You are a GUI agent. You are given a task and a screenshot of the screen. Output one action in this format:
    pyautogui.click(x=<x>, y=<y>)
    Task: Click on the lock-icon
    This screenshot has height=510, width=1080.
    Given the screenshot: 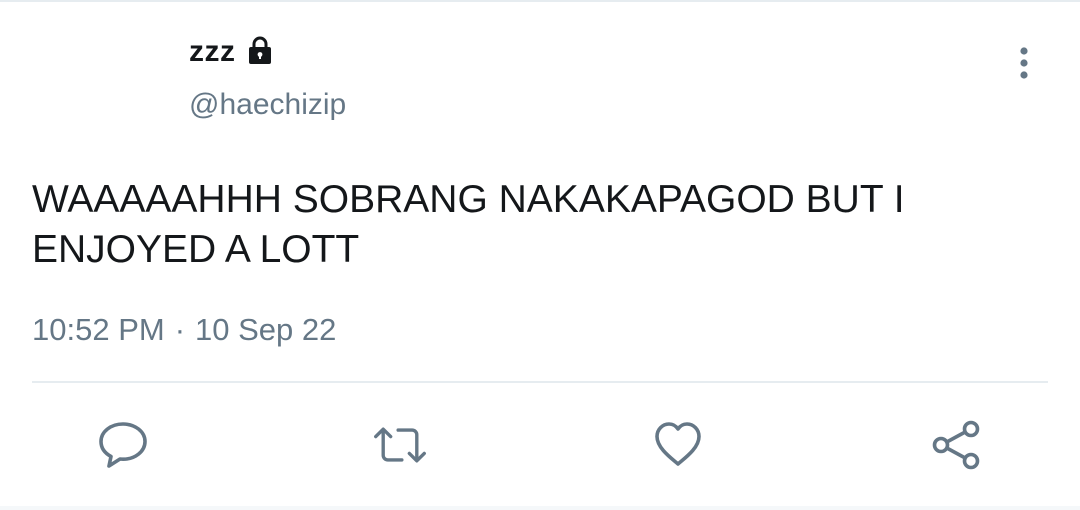 What is the action you would take?
    pyautogui.click(x=260, y=50)
    